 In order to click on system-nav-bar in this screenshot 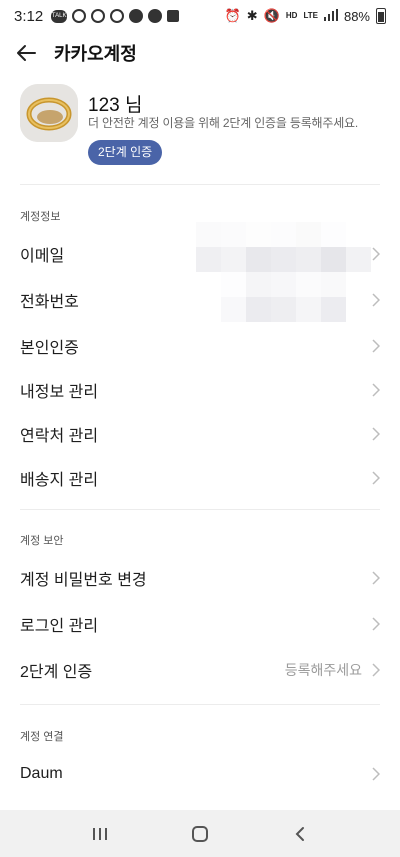, I will do `click(200, 833)`.